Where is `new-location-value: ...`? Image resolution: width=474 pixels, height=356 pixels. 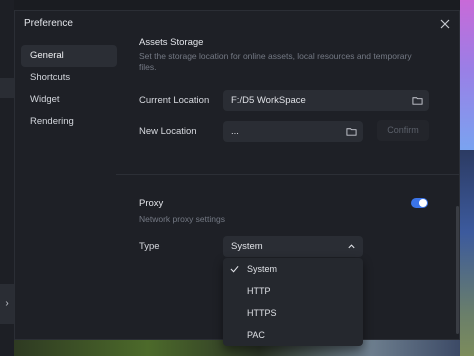 new-location-value: ... is located at coordinates (235, 131).